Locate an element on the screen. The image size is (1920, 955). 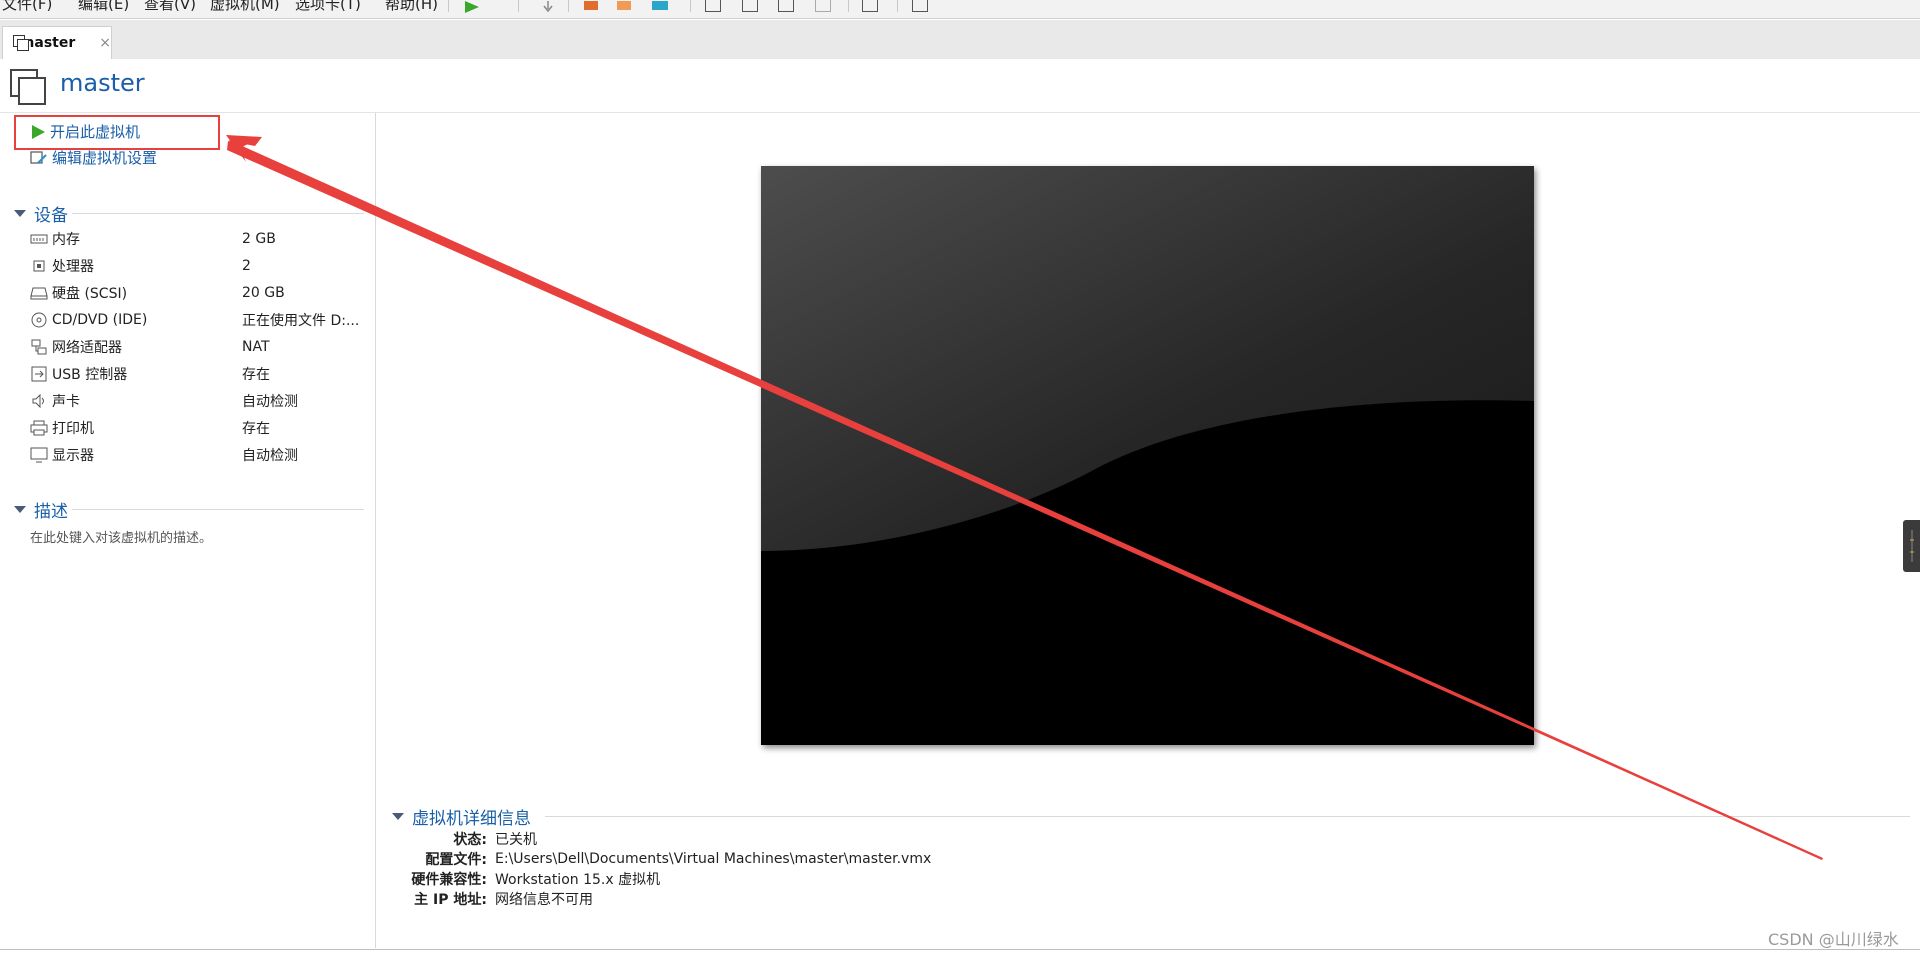
network-adapter-icon is located at coordinates (39, 347).